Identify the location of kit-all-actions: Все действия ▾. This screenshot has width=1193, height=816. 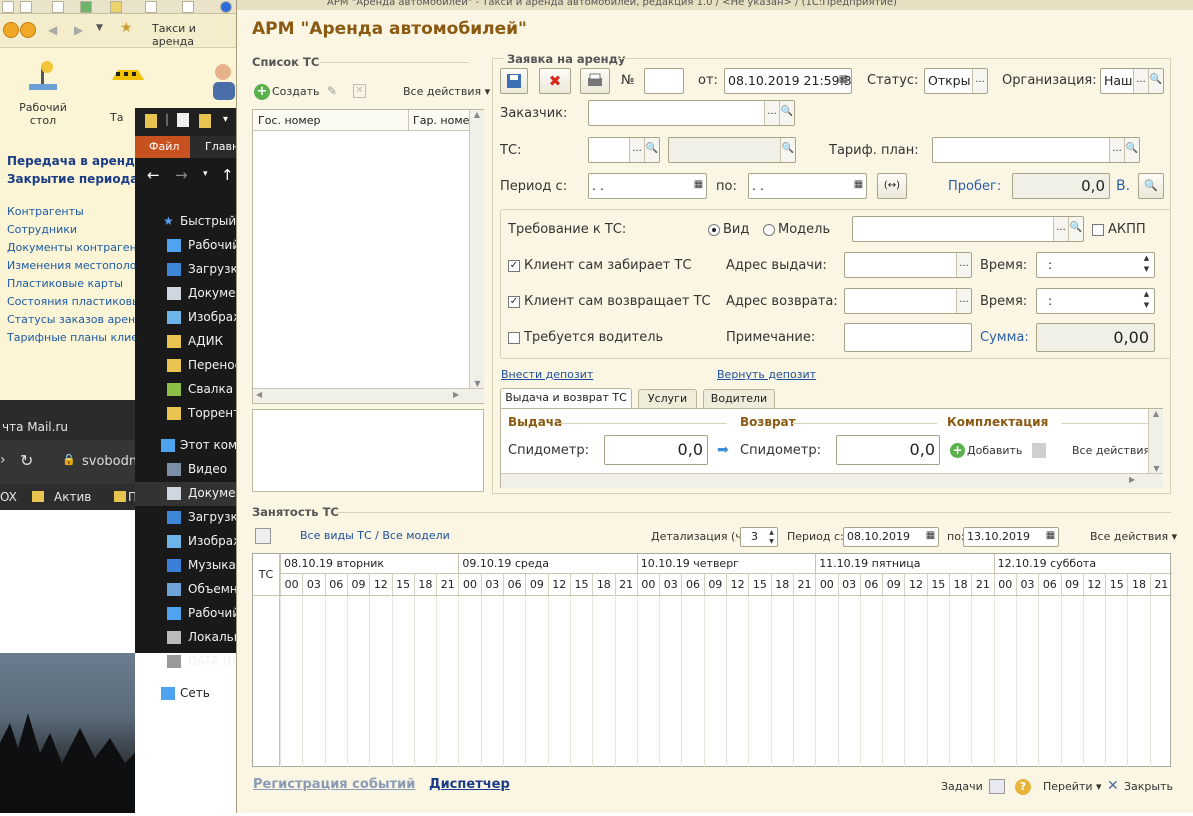
(1115, 450).